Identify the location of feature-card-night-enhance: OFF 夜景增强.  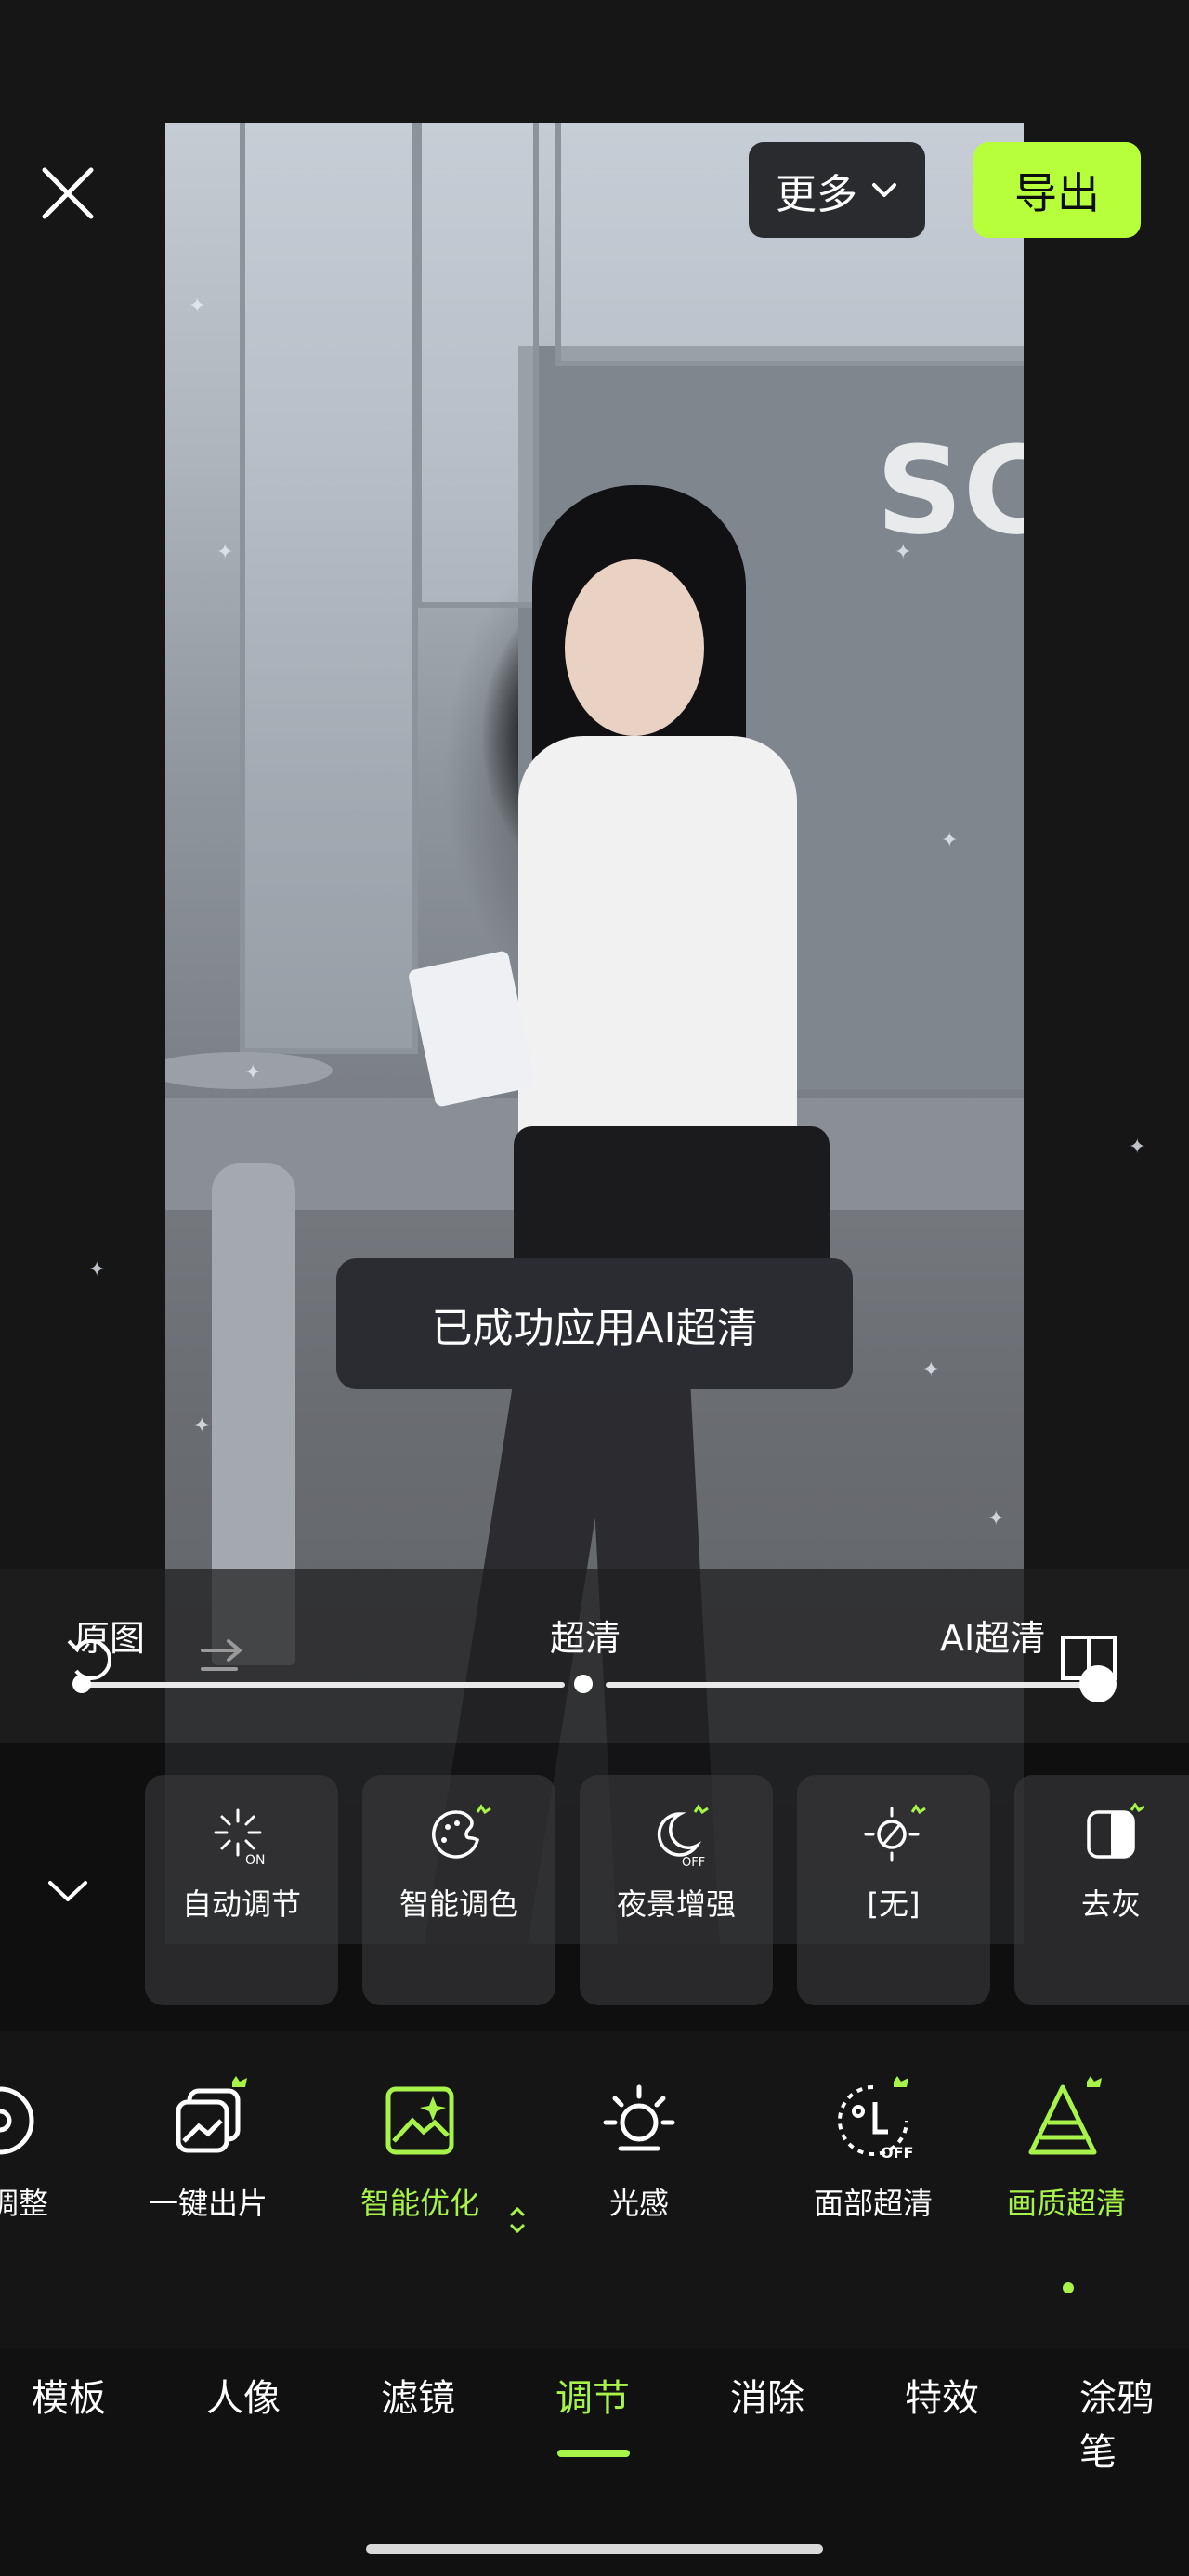
(676, 1890).